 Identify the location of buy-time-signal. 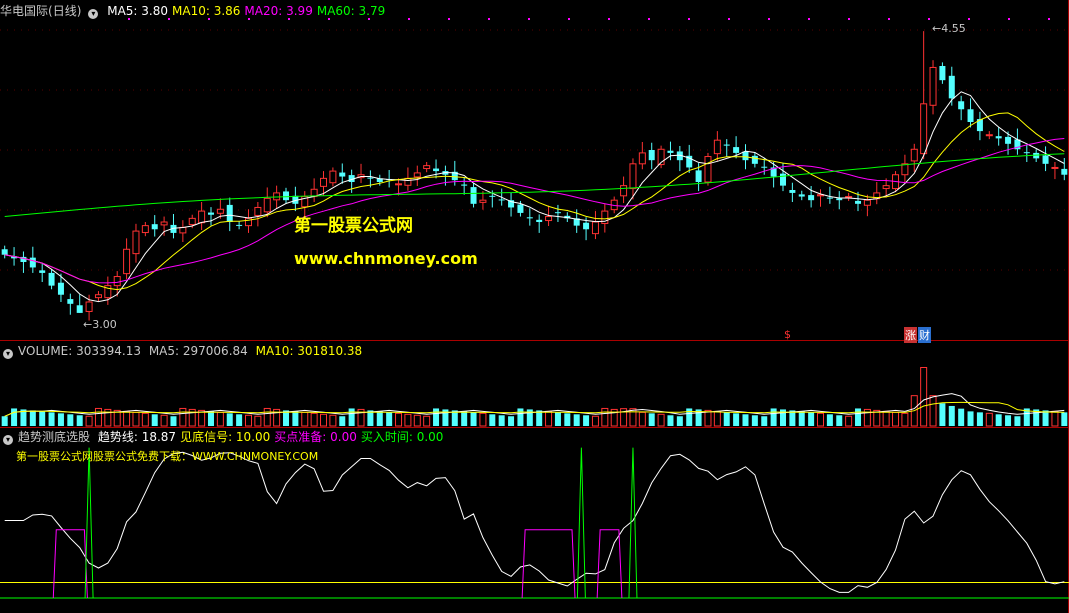
(581, 523).